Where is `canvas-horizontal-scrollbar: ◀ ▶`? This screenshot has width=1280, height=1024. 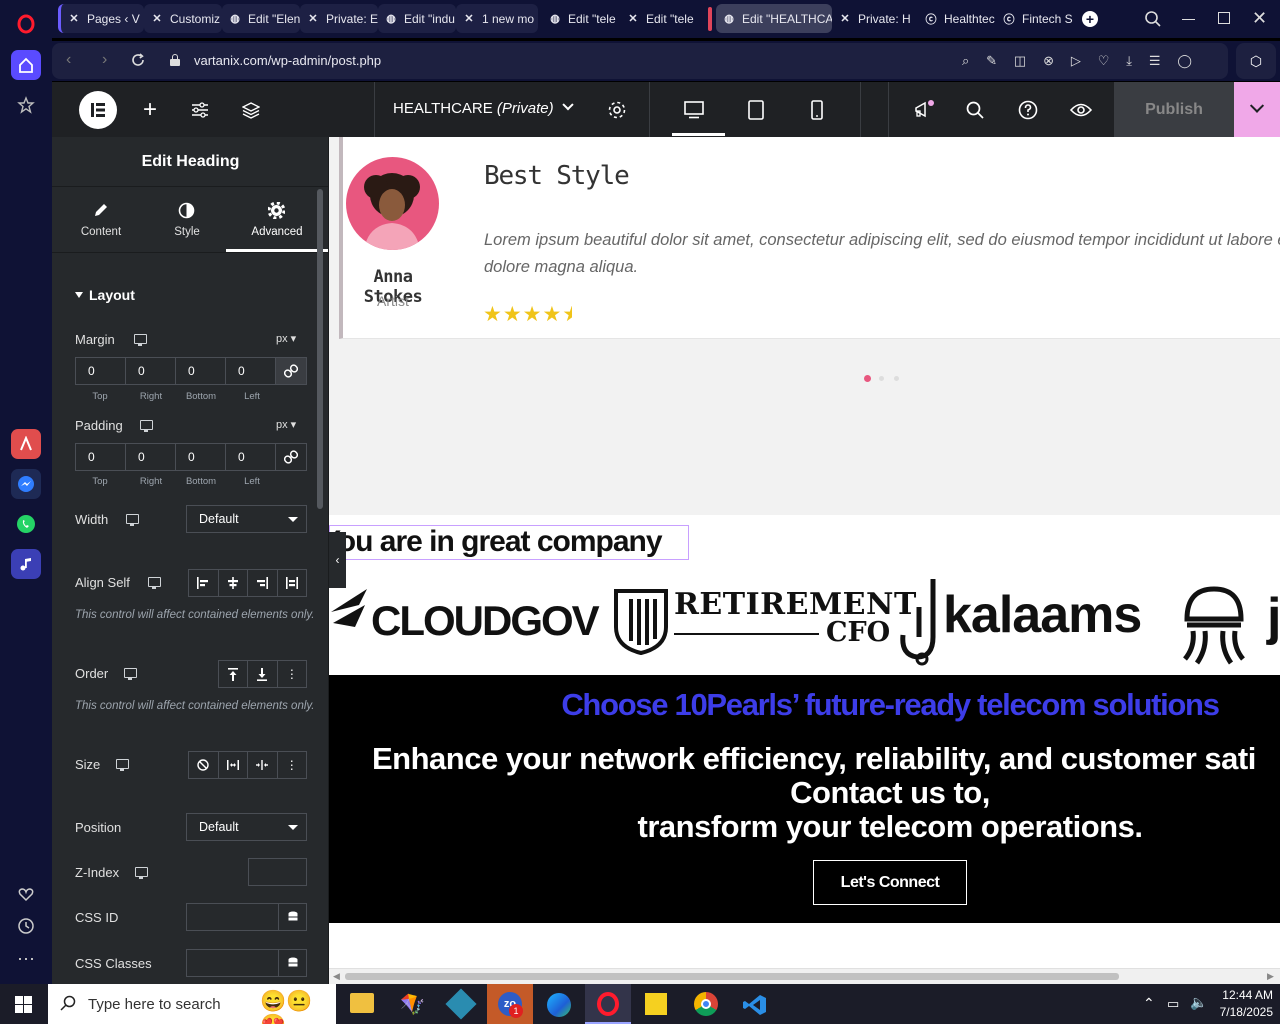
canvas-horizontal-scrollbar: ◀ ▶ is located at coordinates (804, 976).